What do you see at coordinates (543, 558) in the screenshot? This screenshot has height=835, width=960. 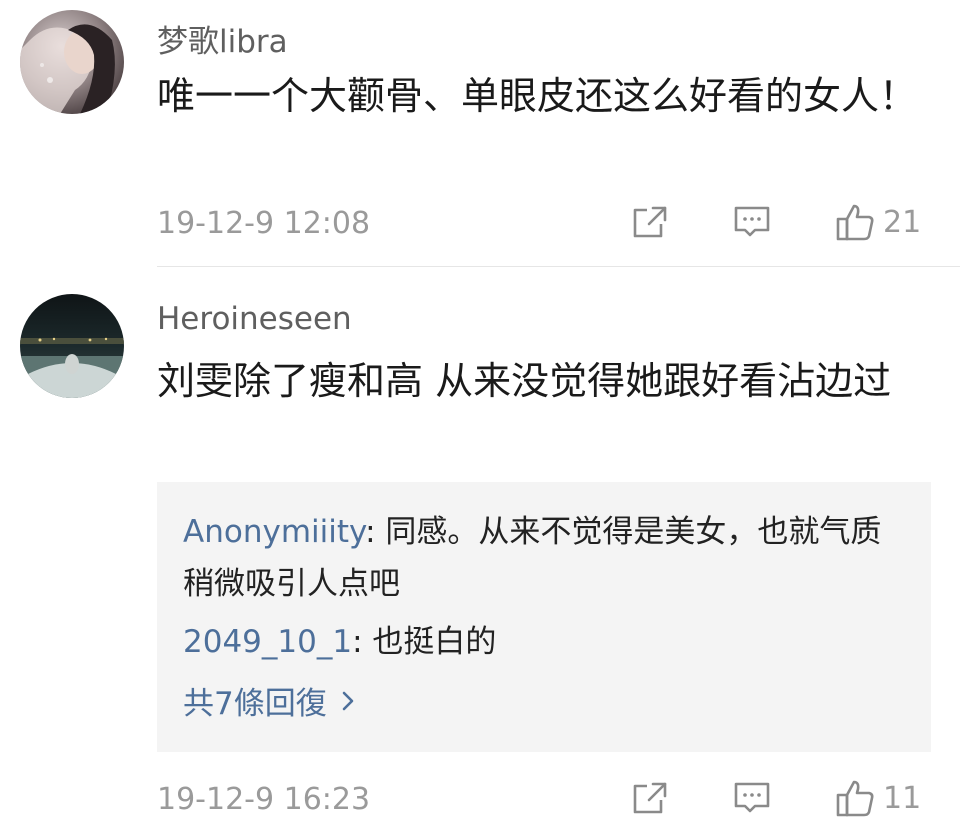 I see `reply-item: Anonymiiity: 同感。从来不觉得是美女，也就气质稍微吸引人点吧` at bounding box center [543, 558].